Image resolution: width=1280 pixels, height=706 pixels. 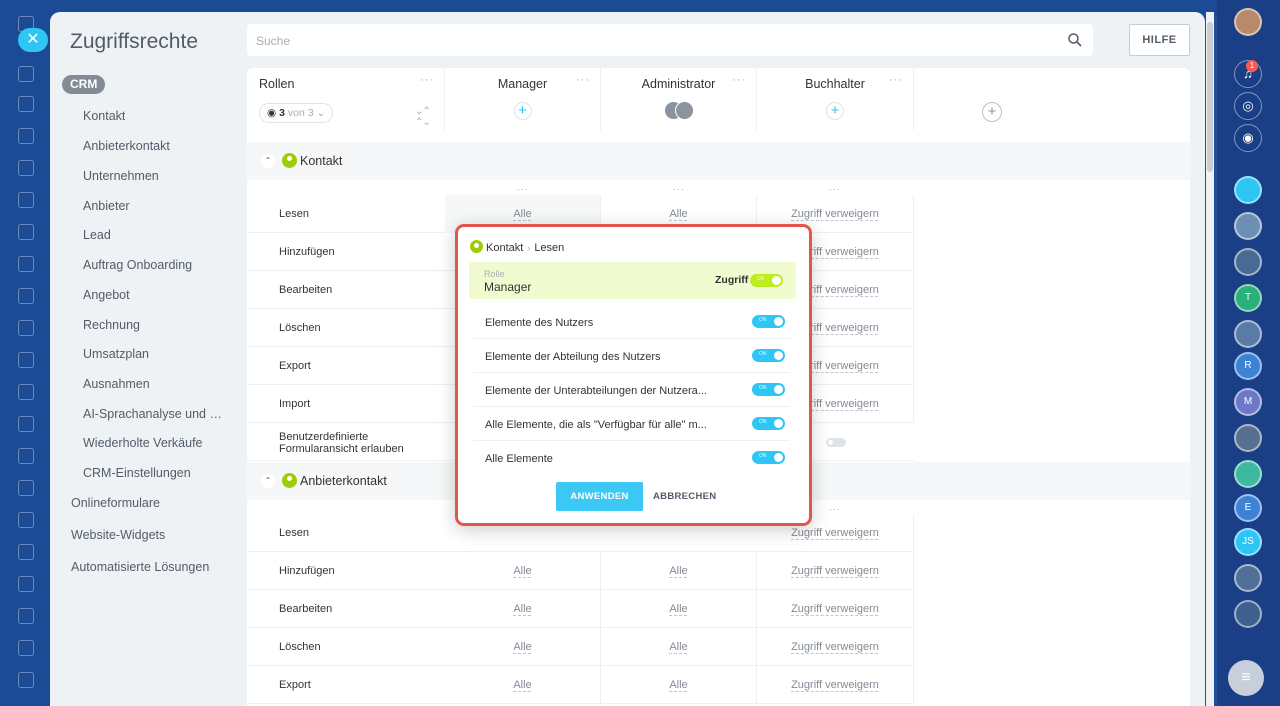 What do you see at coordinates (1159, 40) in the screenshot?
I see `help-button: HILFE` at bounding box center [1159, 40].